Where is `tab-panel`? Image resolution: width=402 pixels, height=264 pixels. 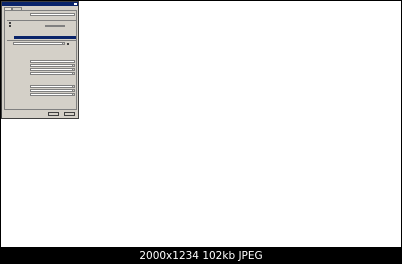
tab-panel is located at coordinates (40, 60).